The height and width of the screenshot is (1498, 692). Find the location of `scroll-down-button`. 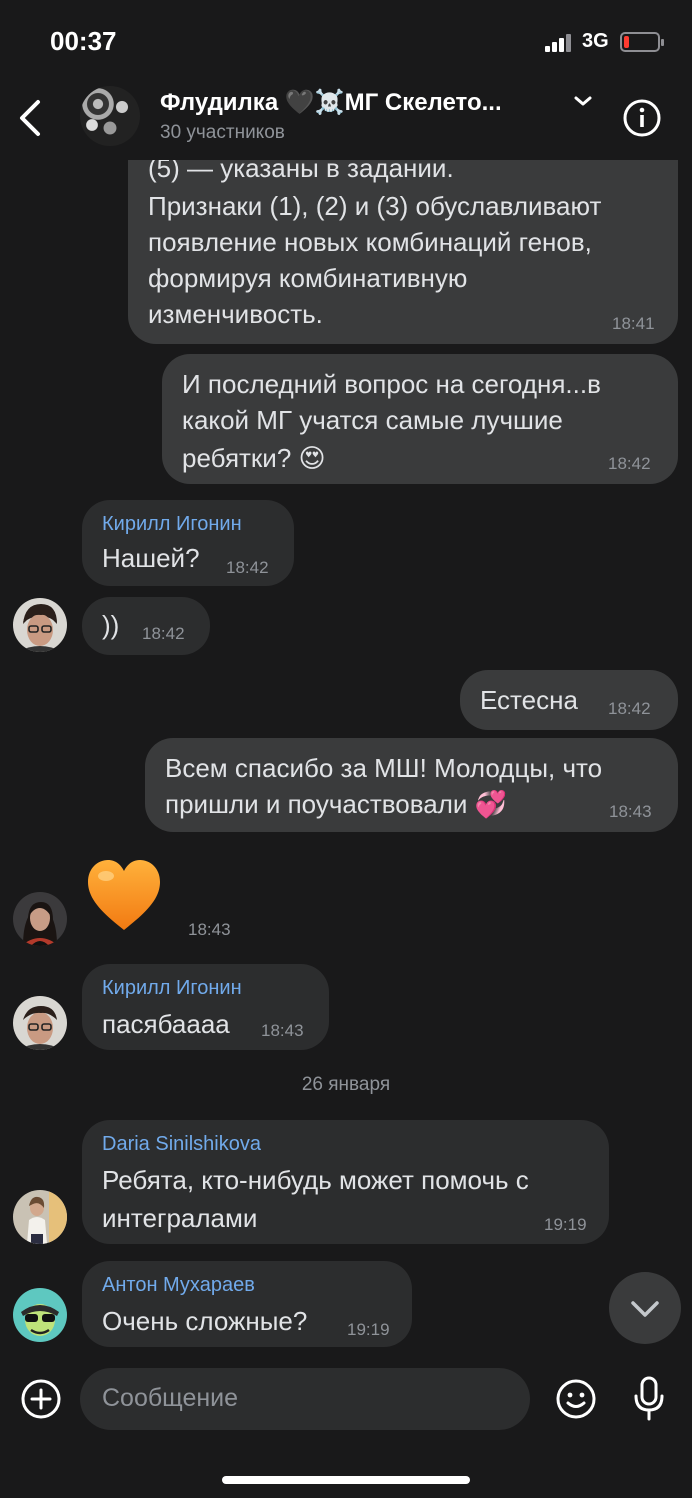

scroll-down-button is located at coordinates (645, 1308).